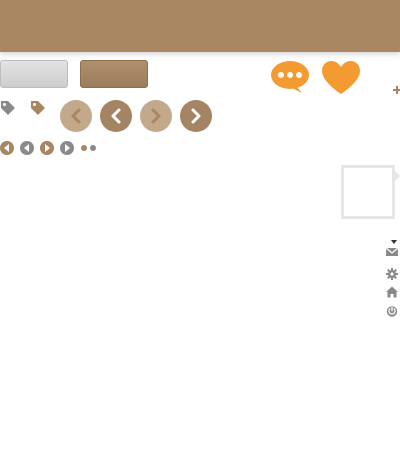 The height and width of the screenshot is (465, 400). What do you see at coordinates (114, 74) in the screenshot?
I see `brown-button` at bounding box center [114, 74].